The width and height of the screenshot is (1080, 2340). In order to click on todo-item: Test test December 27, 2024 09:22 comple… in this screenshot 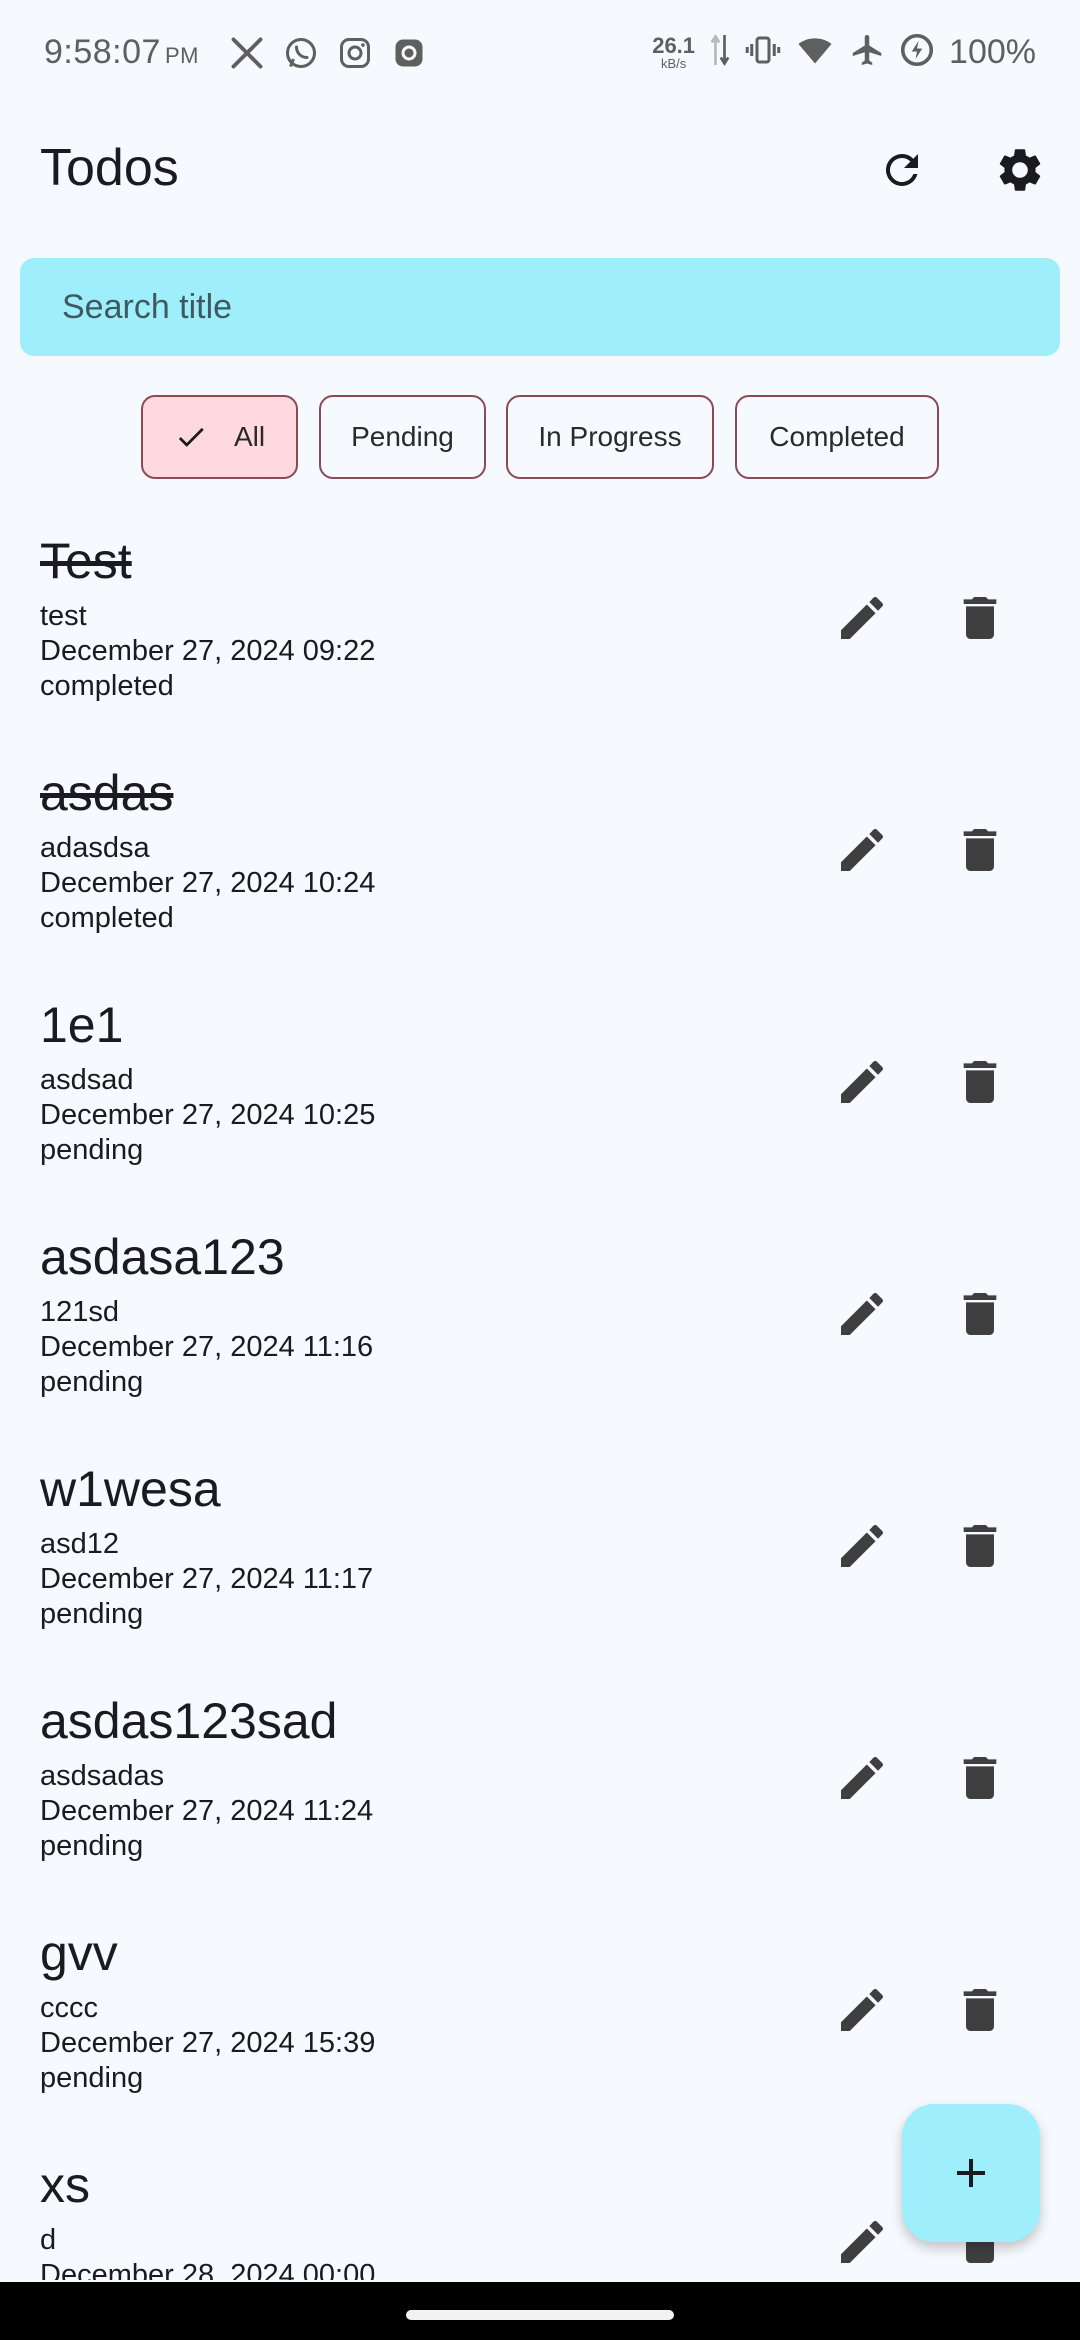, I will do `click(540, 636)`.